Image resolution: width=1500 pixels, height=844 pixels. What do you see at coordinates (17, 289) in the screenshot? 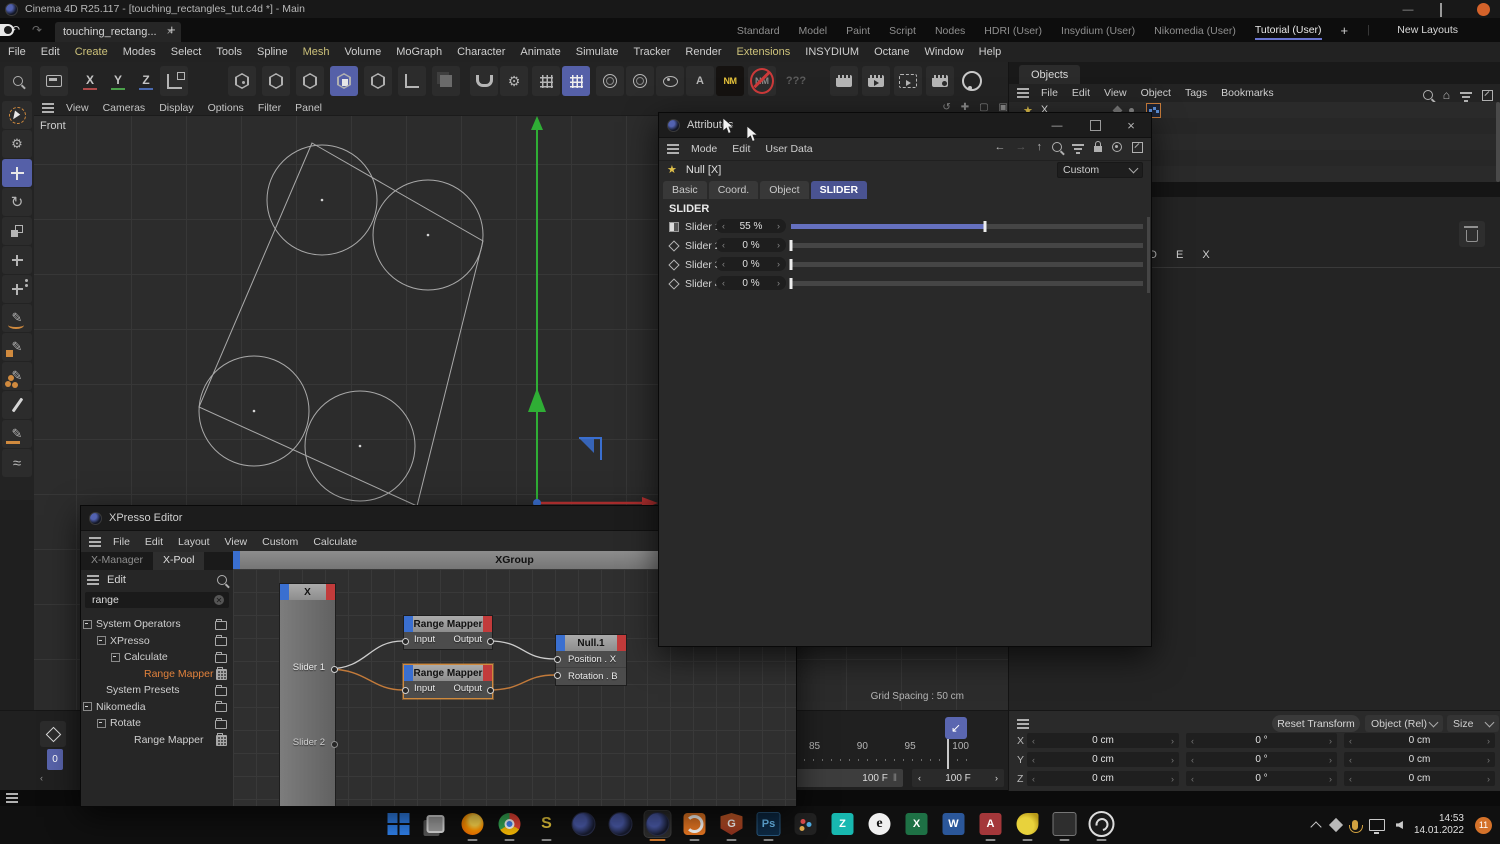
I see `multi-move-tool` at bounding box center [17, 289].